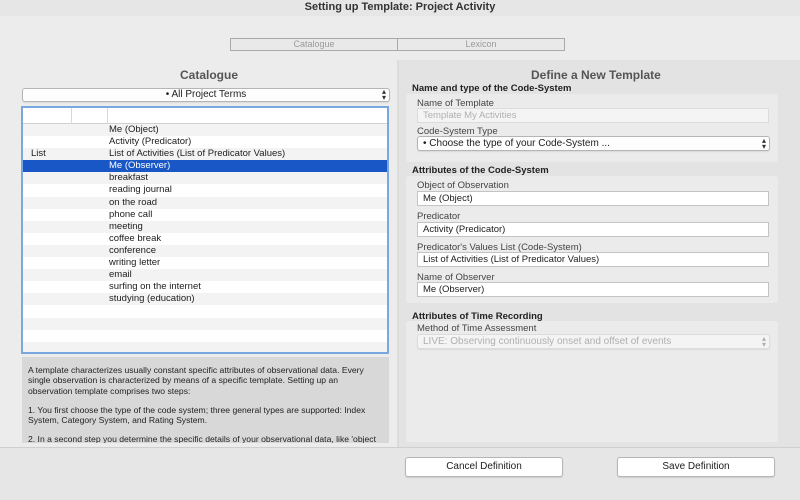  Describe the element at coordinates (135, 238) in the screenshot. I see `row-term-cell: coffee break` at that location.